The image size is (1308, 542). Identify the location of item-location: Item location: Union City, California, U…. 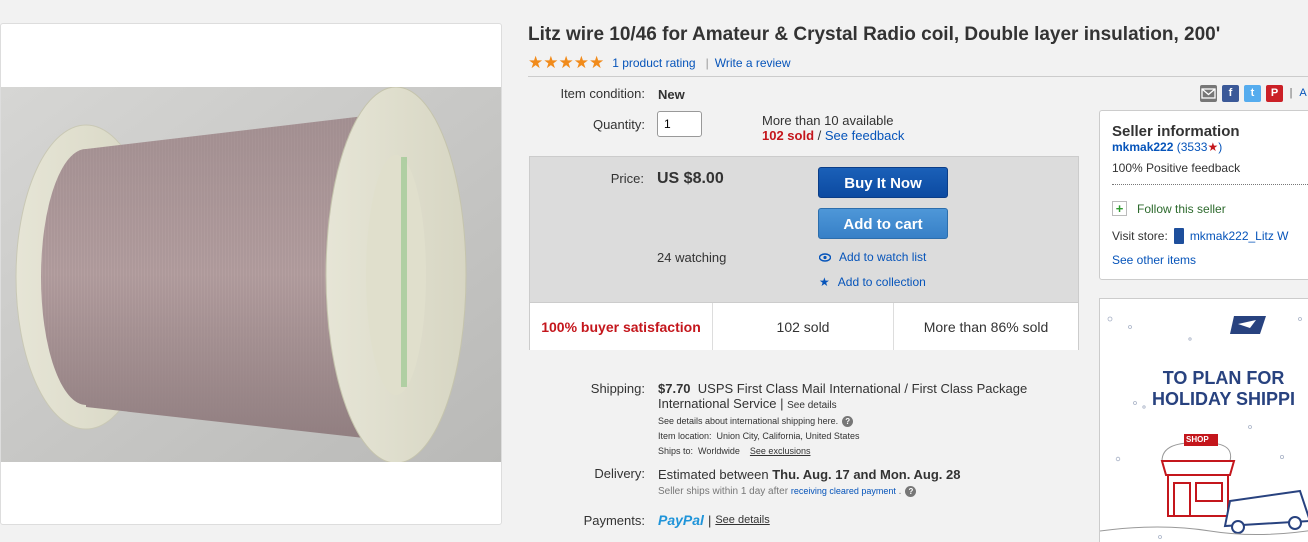
(758, 436).